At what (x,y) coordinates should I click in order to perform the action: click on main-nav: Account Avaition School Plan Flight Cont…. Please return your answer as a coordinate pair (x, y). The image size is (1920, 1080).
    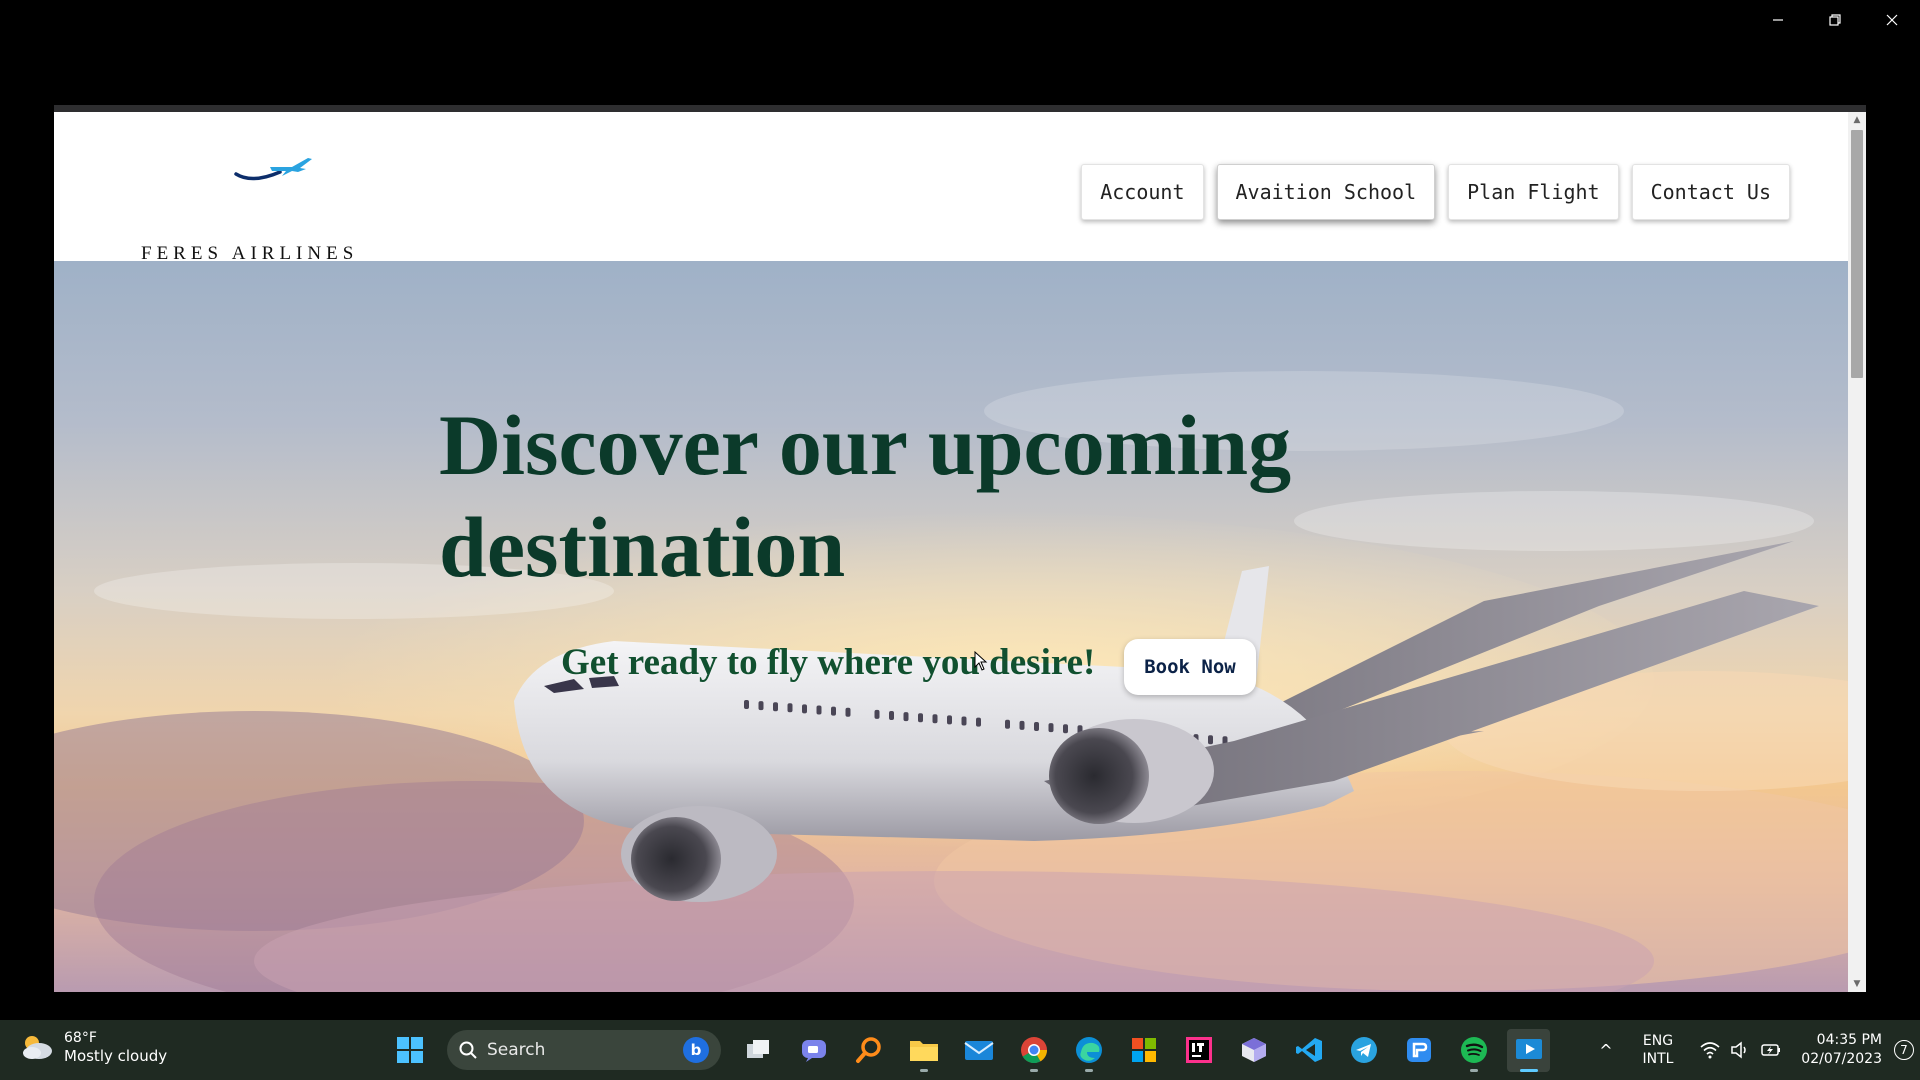
    Looking at the image, I should click on (1435, 192).